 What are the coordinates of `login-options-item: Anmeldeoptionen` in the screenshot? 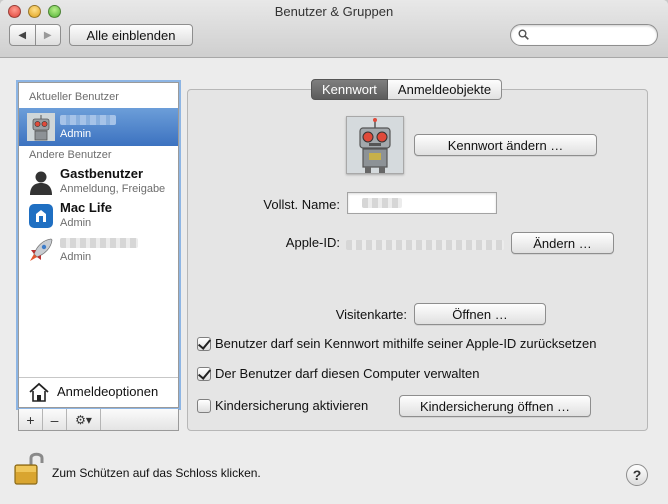 It's located at (98, 392).